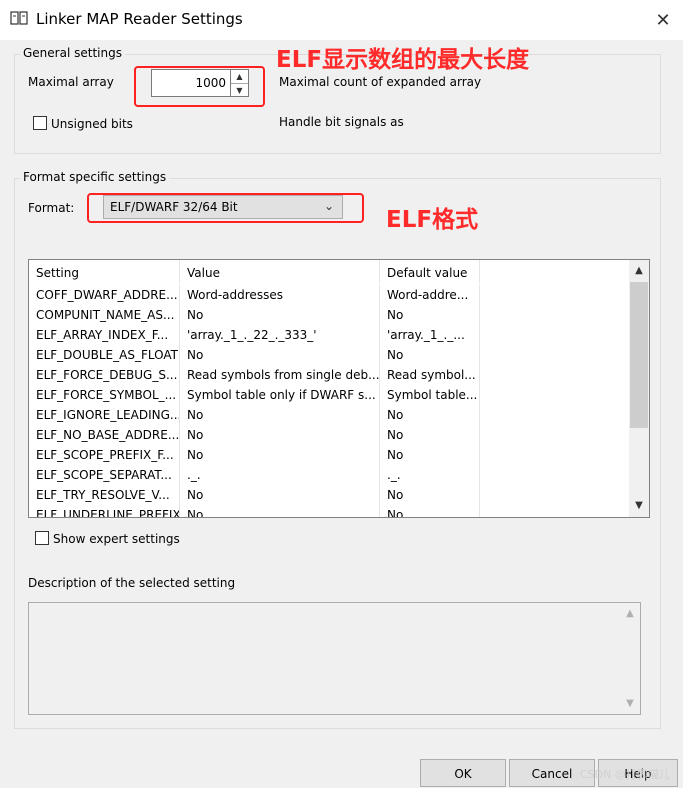  What do you see at coordinates (280, 335) in the screenshot?
I see `cell-value: 'array._1_._22_._333_'` at bounding box center [280, 335].